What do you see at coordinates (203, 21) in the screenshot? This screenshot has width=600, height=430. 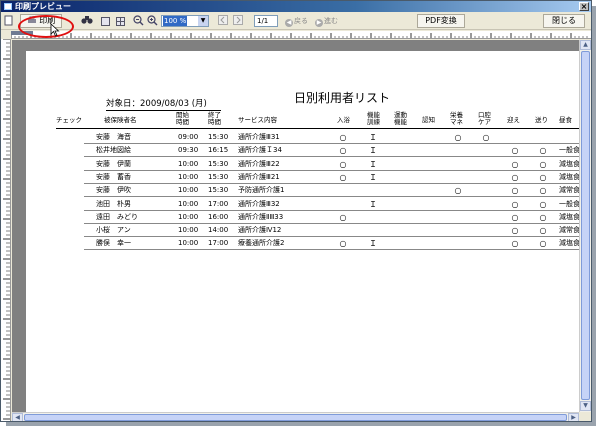 I see `chevron-down-icon: ▼` at bounding box center [203, 21].